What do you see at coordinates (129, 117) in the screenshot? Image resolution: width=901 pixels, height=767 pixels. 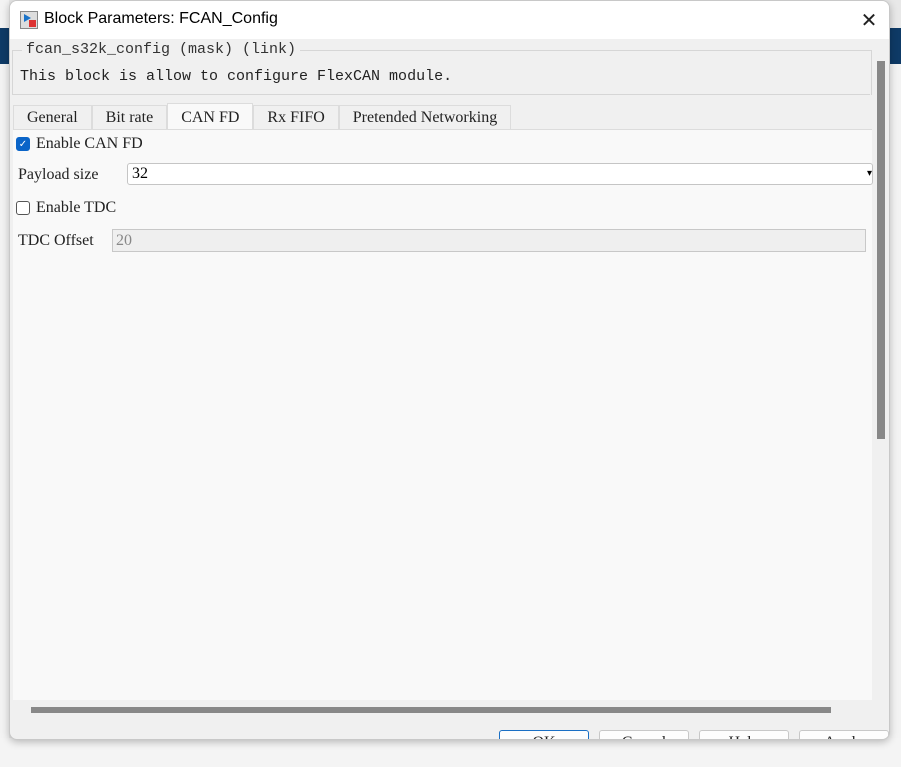 I see `tab-bit-rate: Bit rate` at bounding box center [129, 117].